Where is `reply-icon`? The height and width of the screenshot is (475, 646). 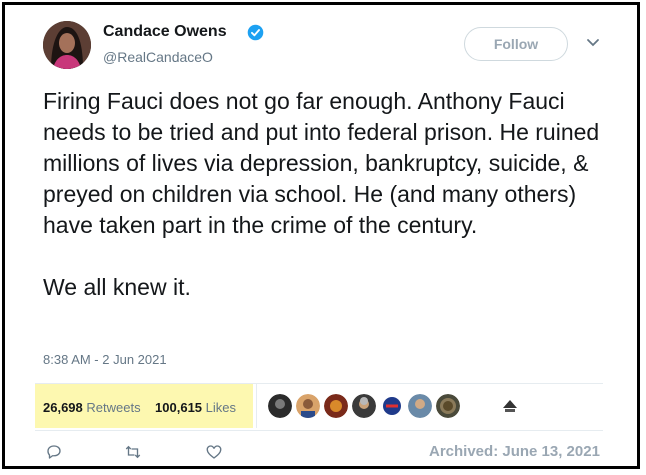 reply-icon is located at coordinates (54, 452).